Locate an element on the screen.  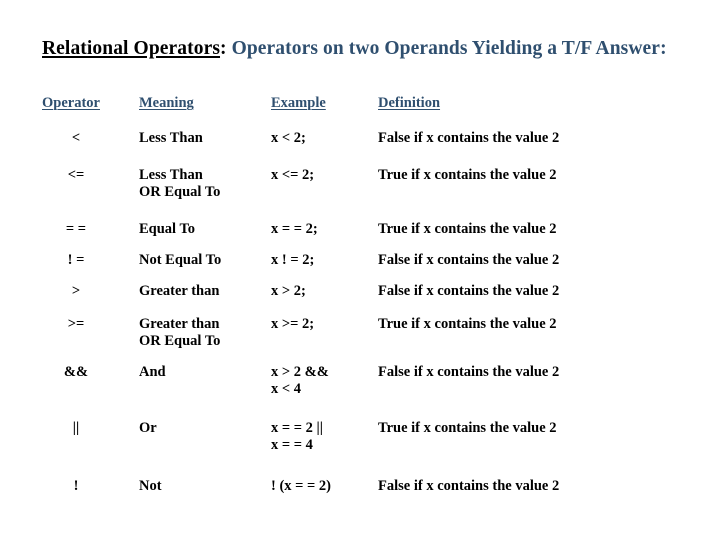
cell-meaning: Greater than OR Equal To is located at coordinates (180, 332).